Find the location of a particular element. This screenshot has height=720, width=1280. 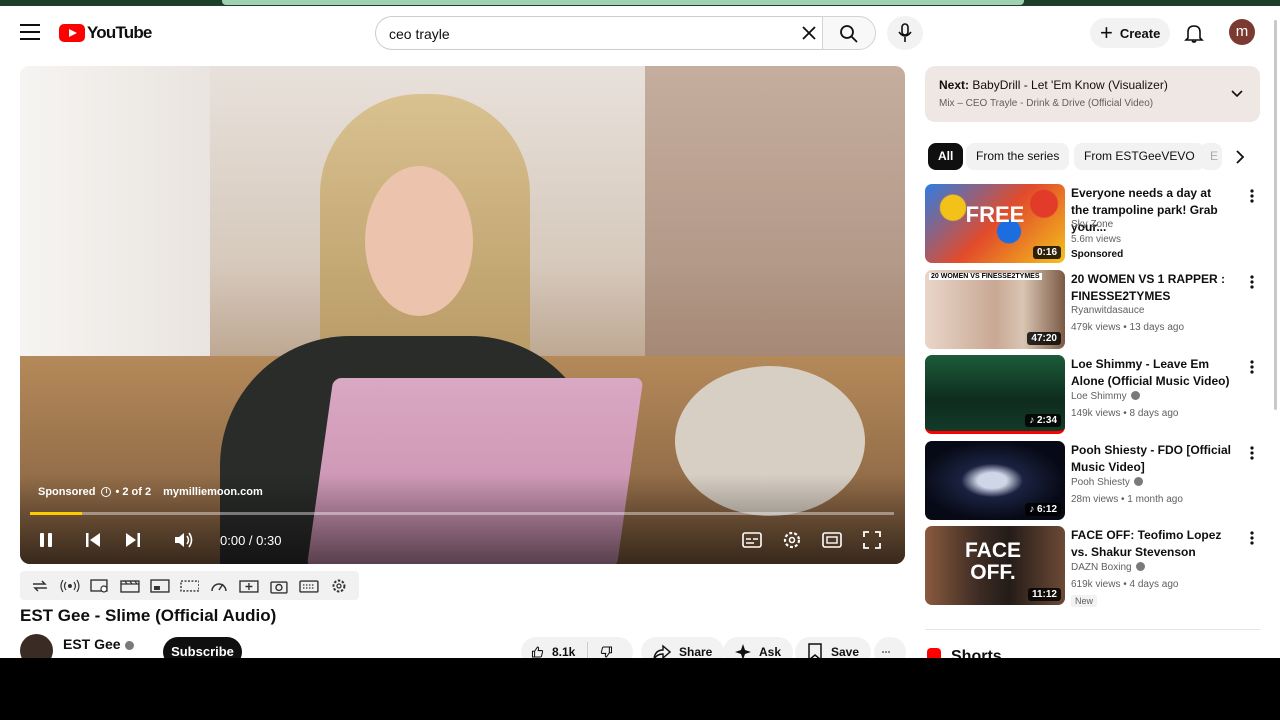

shorts-label: Shorts is located at coordinates (976, 653).